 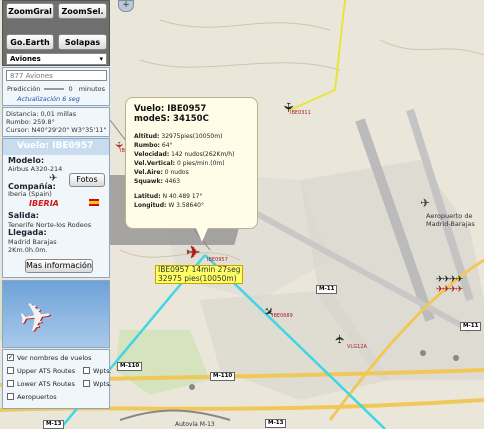 I want to click on prediction-unit: minutos, so click(x=91, y=89).